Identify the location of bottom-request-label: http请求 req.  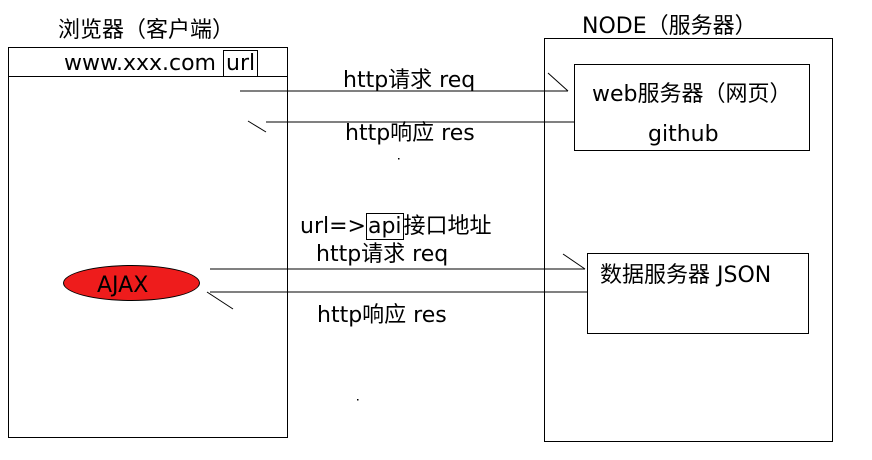
(382, 254).